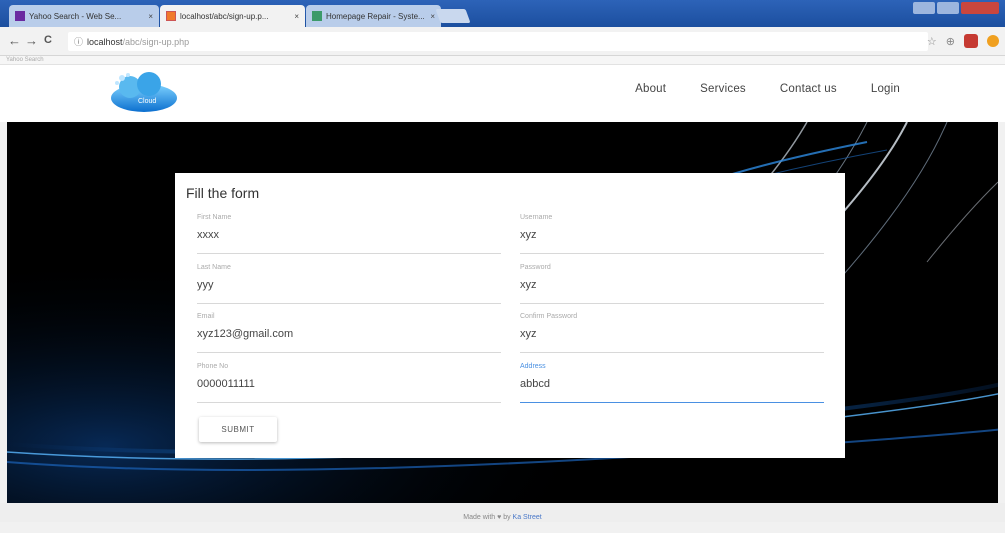  Describe the element at coordinates (723, 89) in the screenshot. I see `nav-services: Services` at that location.